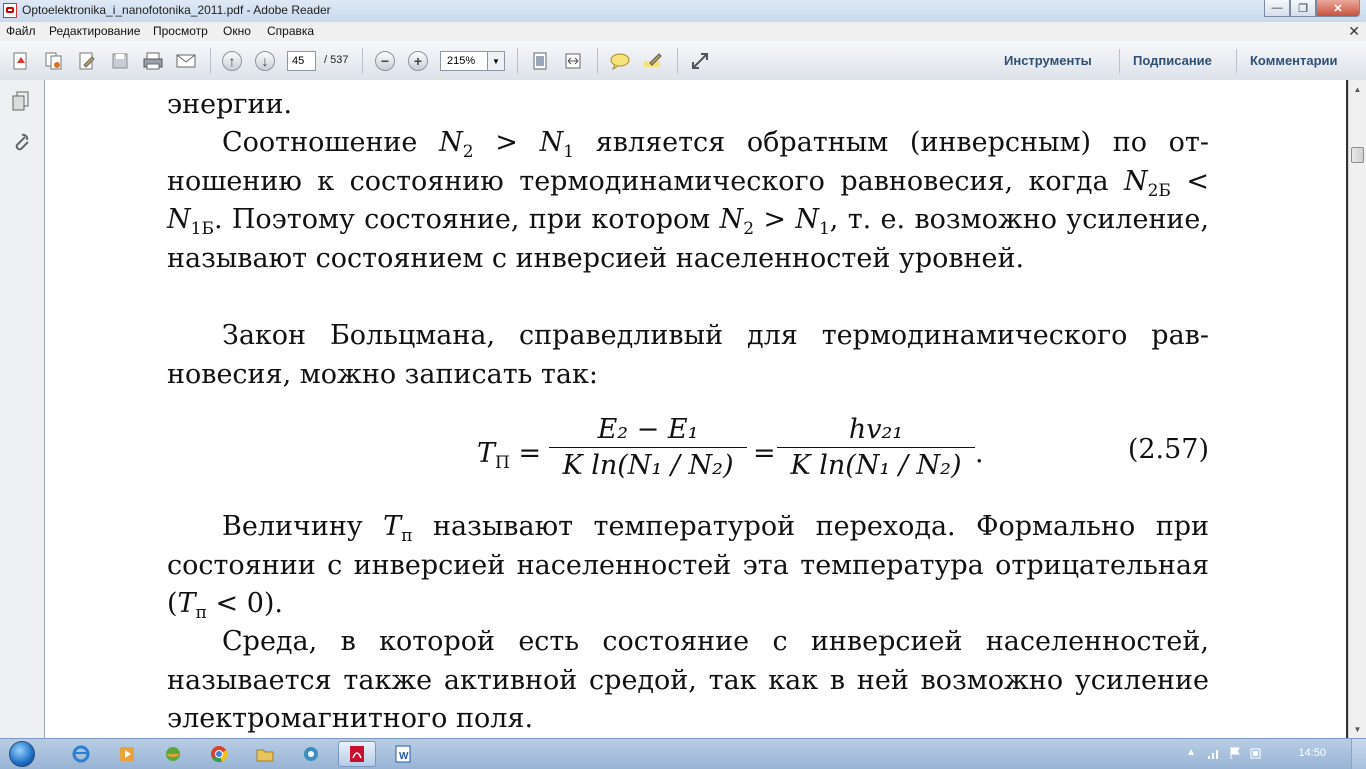 This screenshot has height=769, width=1366. I want to click on close-document-icon: ✕, so click(1354, 31).